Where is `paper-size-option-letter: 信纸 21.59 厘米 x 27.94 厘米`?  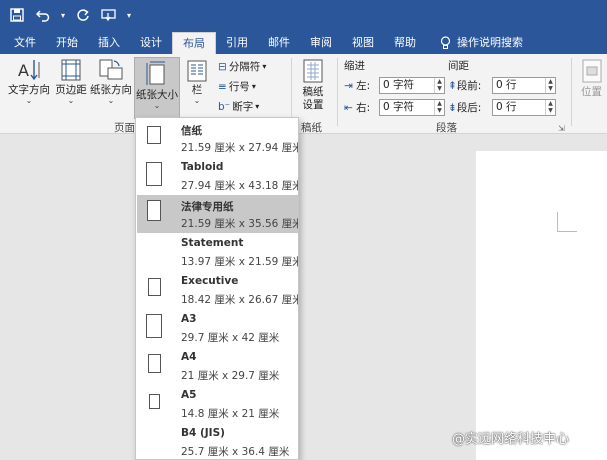
paper-size-option-letter: 信纸 21.59 厘米 x 27.94 厘米 is located at coordinates (217, 138).